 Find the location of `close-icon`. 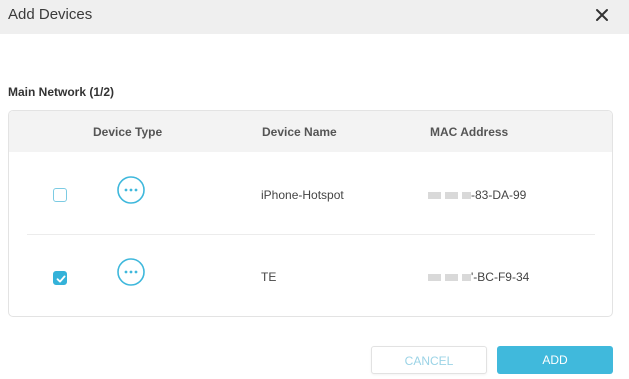

close-icon is located at coordinates (602, 15).